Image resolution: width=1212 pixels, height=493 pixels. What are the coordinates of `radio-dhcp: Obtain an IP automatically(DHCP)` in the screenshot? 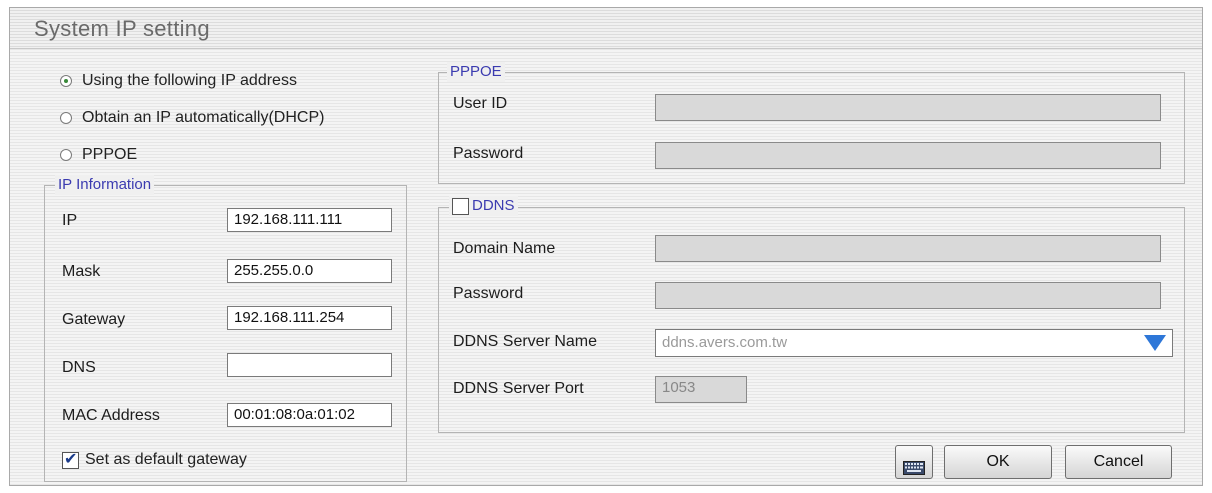 It's located at (192, 118).